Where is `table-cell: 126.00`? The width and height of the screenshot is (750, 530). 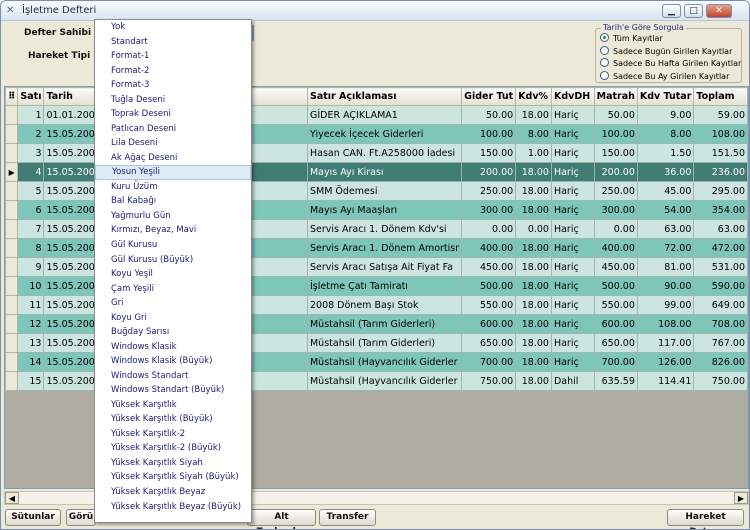 table-cell: 126.00 is located at coordinates (665, 362).